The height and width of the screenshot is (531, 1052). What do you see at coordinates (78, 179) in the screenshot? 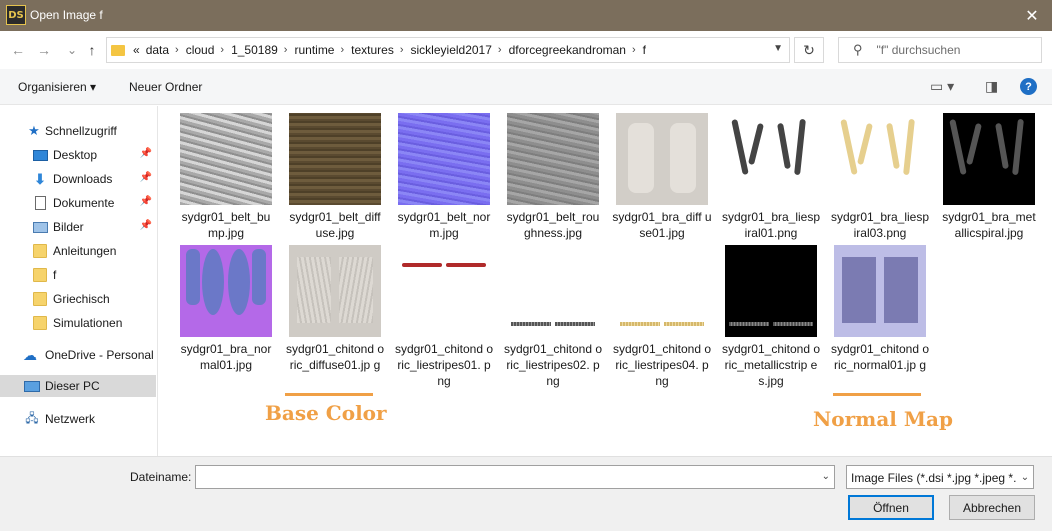
I see `sidebar-item-downloads: ⬇ Downloads 📌` at bounding box center [78, 179].